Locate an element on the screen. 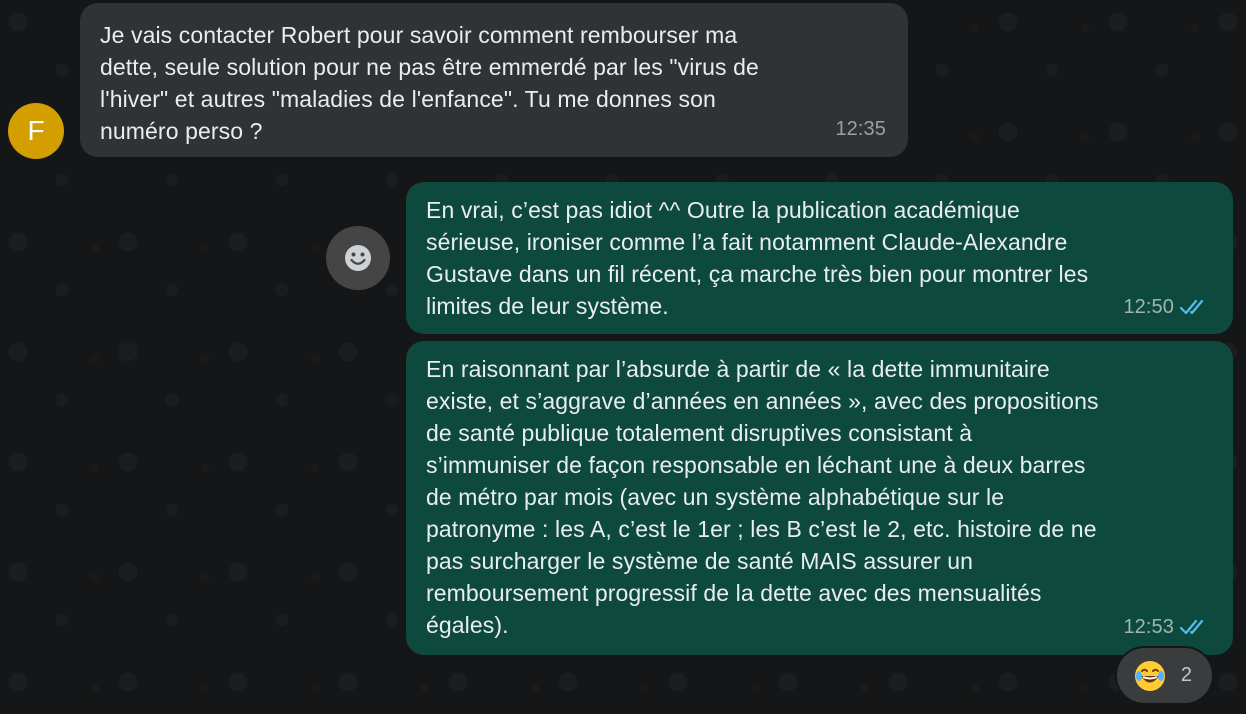 This screenshot has width=1246, height=714. reaction-count: 2 is located at coordinates (1186, 675).